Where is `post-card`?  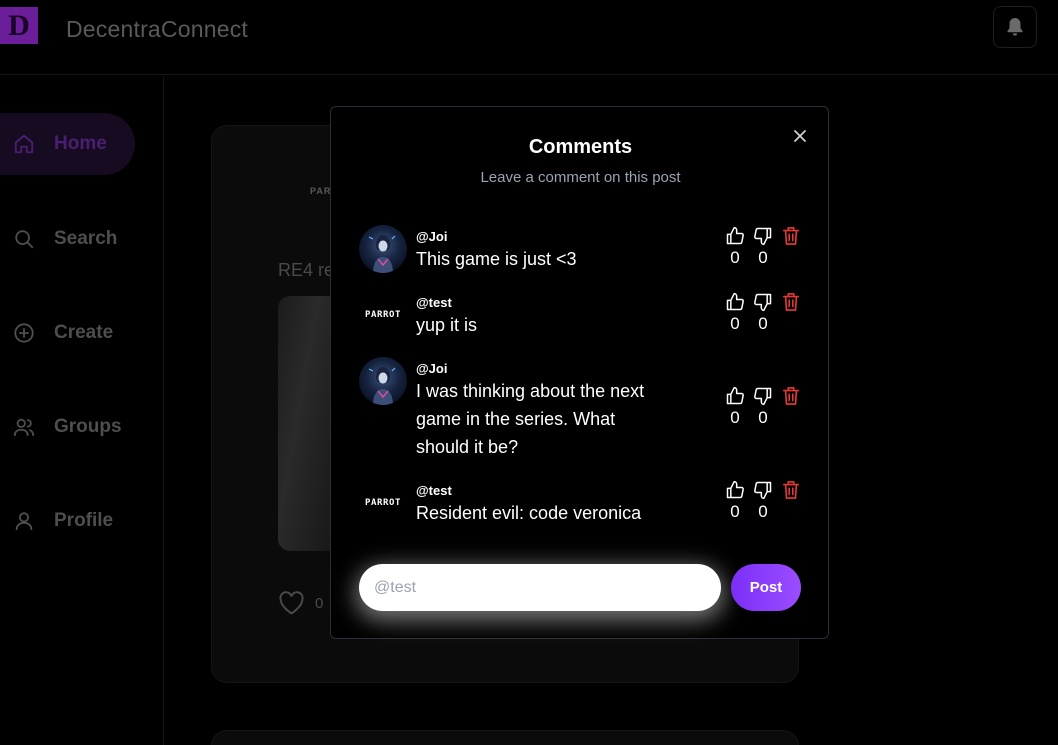 post-card is located at coordinates (505, 737).